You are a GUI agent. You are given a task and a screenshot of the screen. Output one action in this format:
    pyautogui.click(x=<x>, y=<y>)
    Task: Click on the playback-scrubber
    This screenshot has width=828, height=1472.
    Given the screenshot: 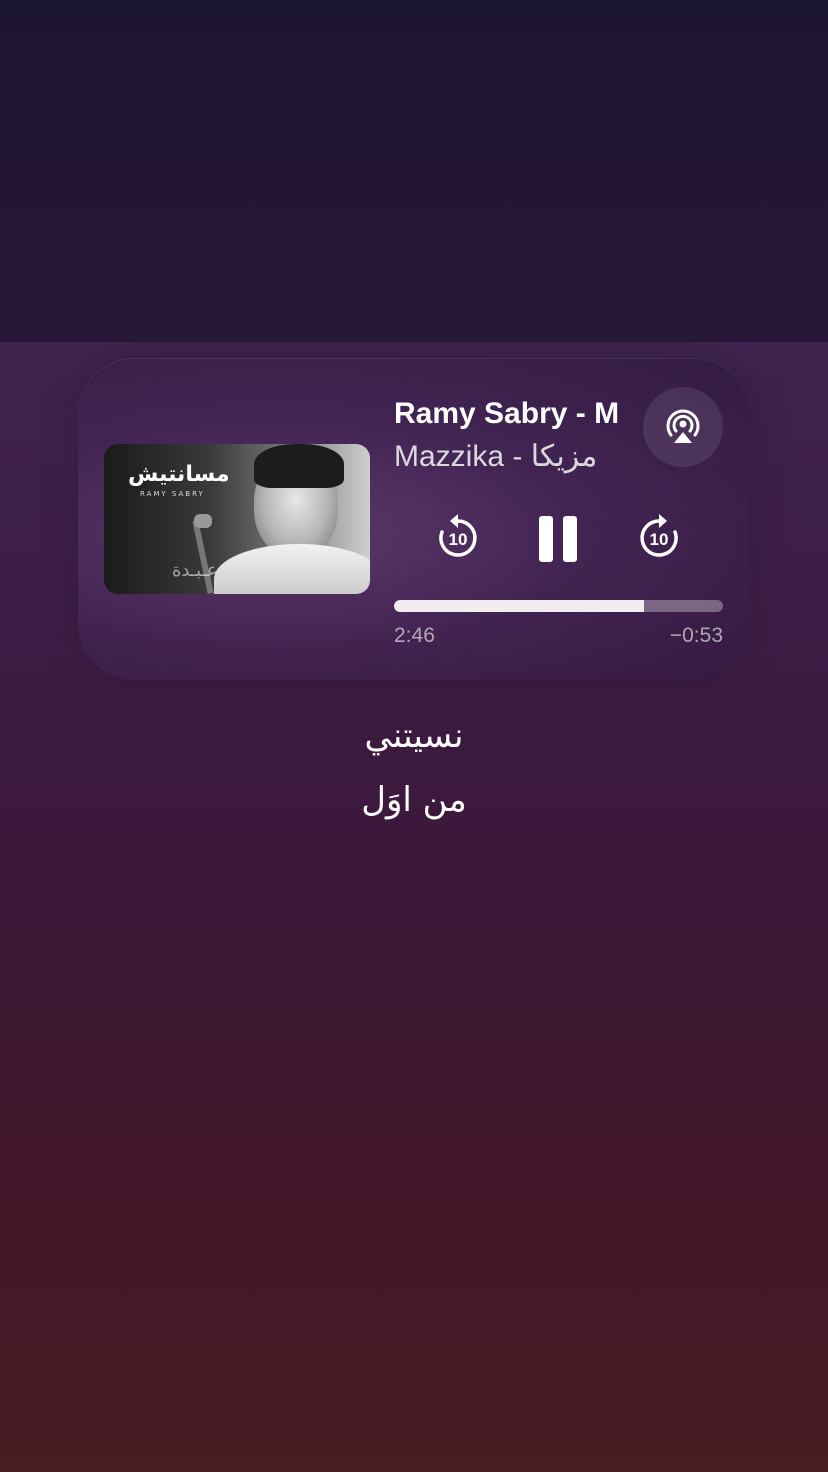 What is the action you would take?
    pyautogui.click(x=558, y=606)
    